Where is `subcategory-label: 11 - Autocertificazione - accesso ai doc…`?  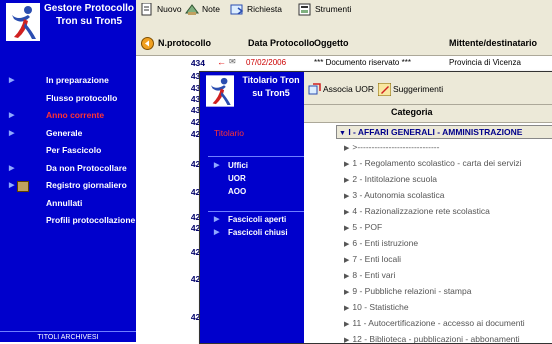
subcategory-label: 11 - Autocertificazione - accesso ai doc… is located at coordinates (438, 323).